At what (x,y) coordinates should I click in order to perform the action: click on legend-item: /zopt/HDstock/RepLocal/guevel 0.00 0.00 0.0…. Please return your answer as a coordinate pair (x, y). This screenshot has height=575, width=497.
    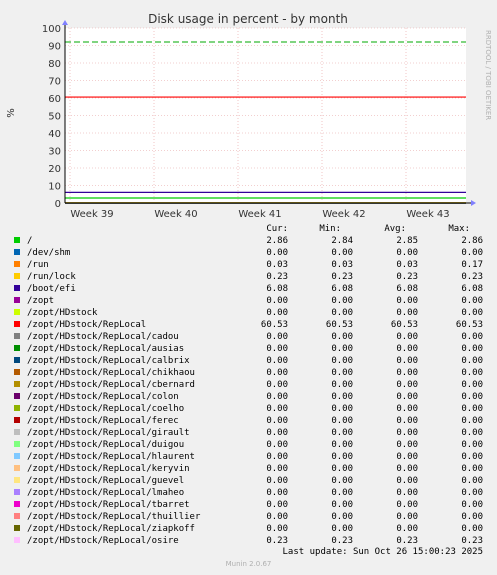
    Looking at the image, I should click on (248, 481).